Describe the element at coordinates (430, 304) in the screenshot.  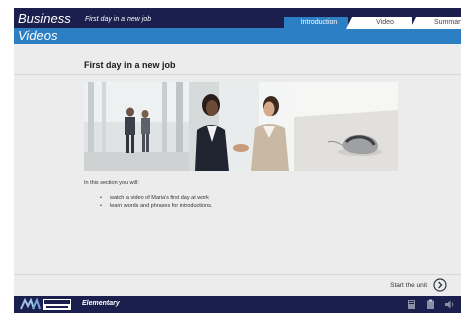
I see `clipboard-icon` at that location.